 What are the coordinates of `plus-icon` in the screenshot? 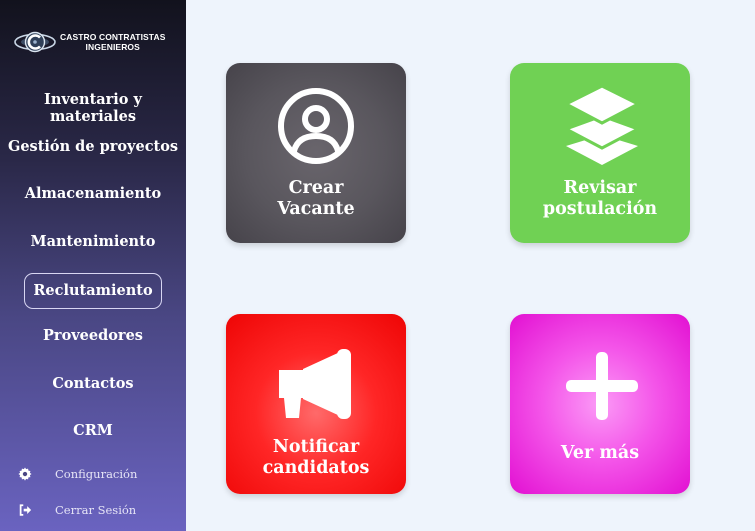 It's located at (602, 386).